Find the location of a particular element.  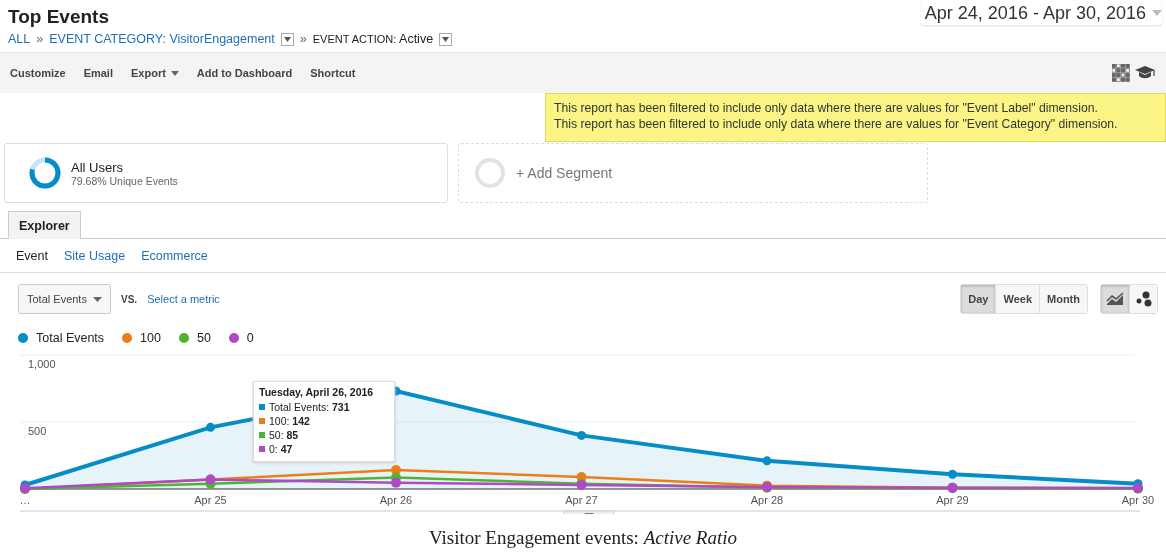

period-button: Day is located at coordinates (978, 299).